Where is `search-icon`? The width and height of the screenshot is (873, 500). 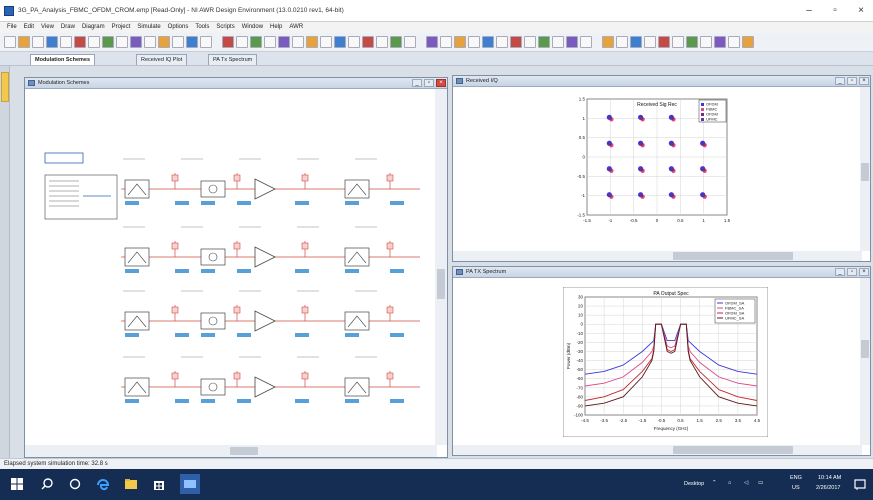
search-icon is located at coordinates (47, 484).